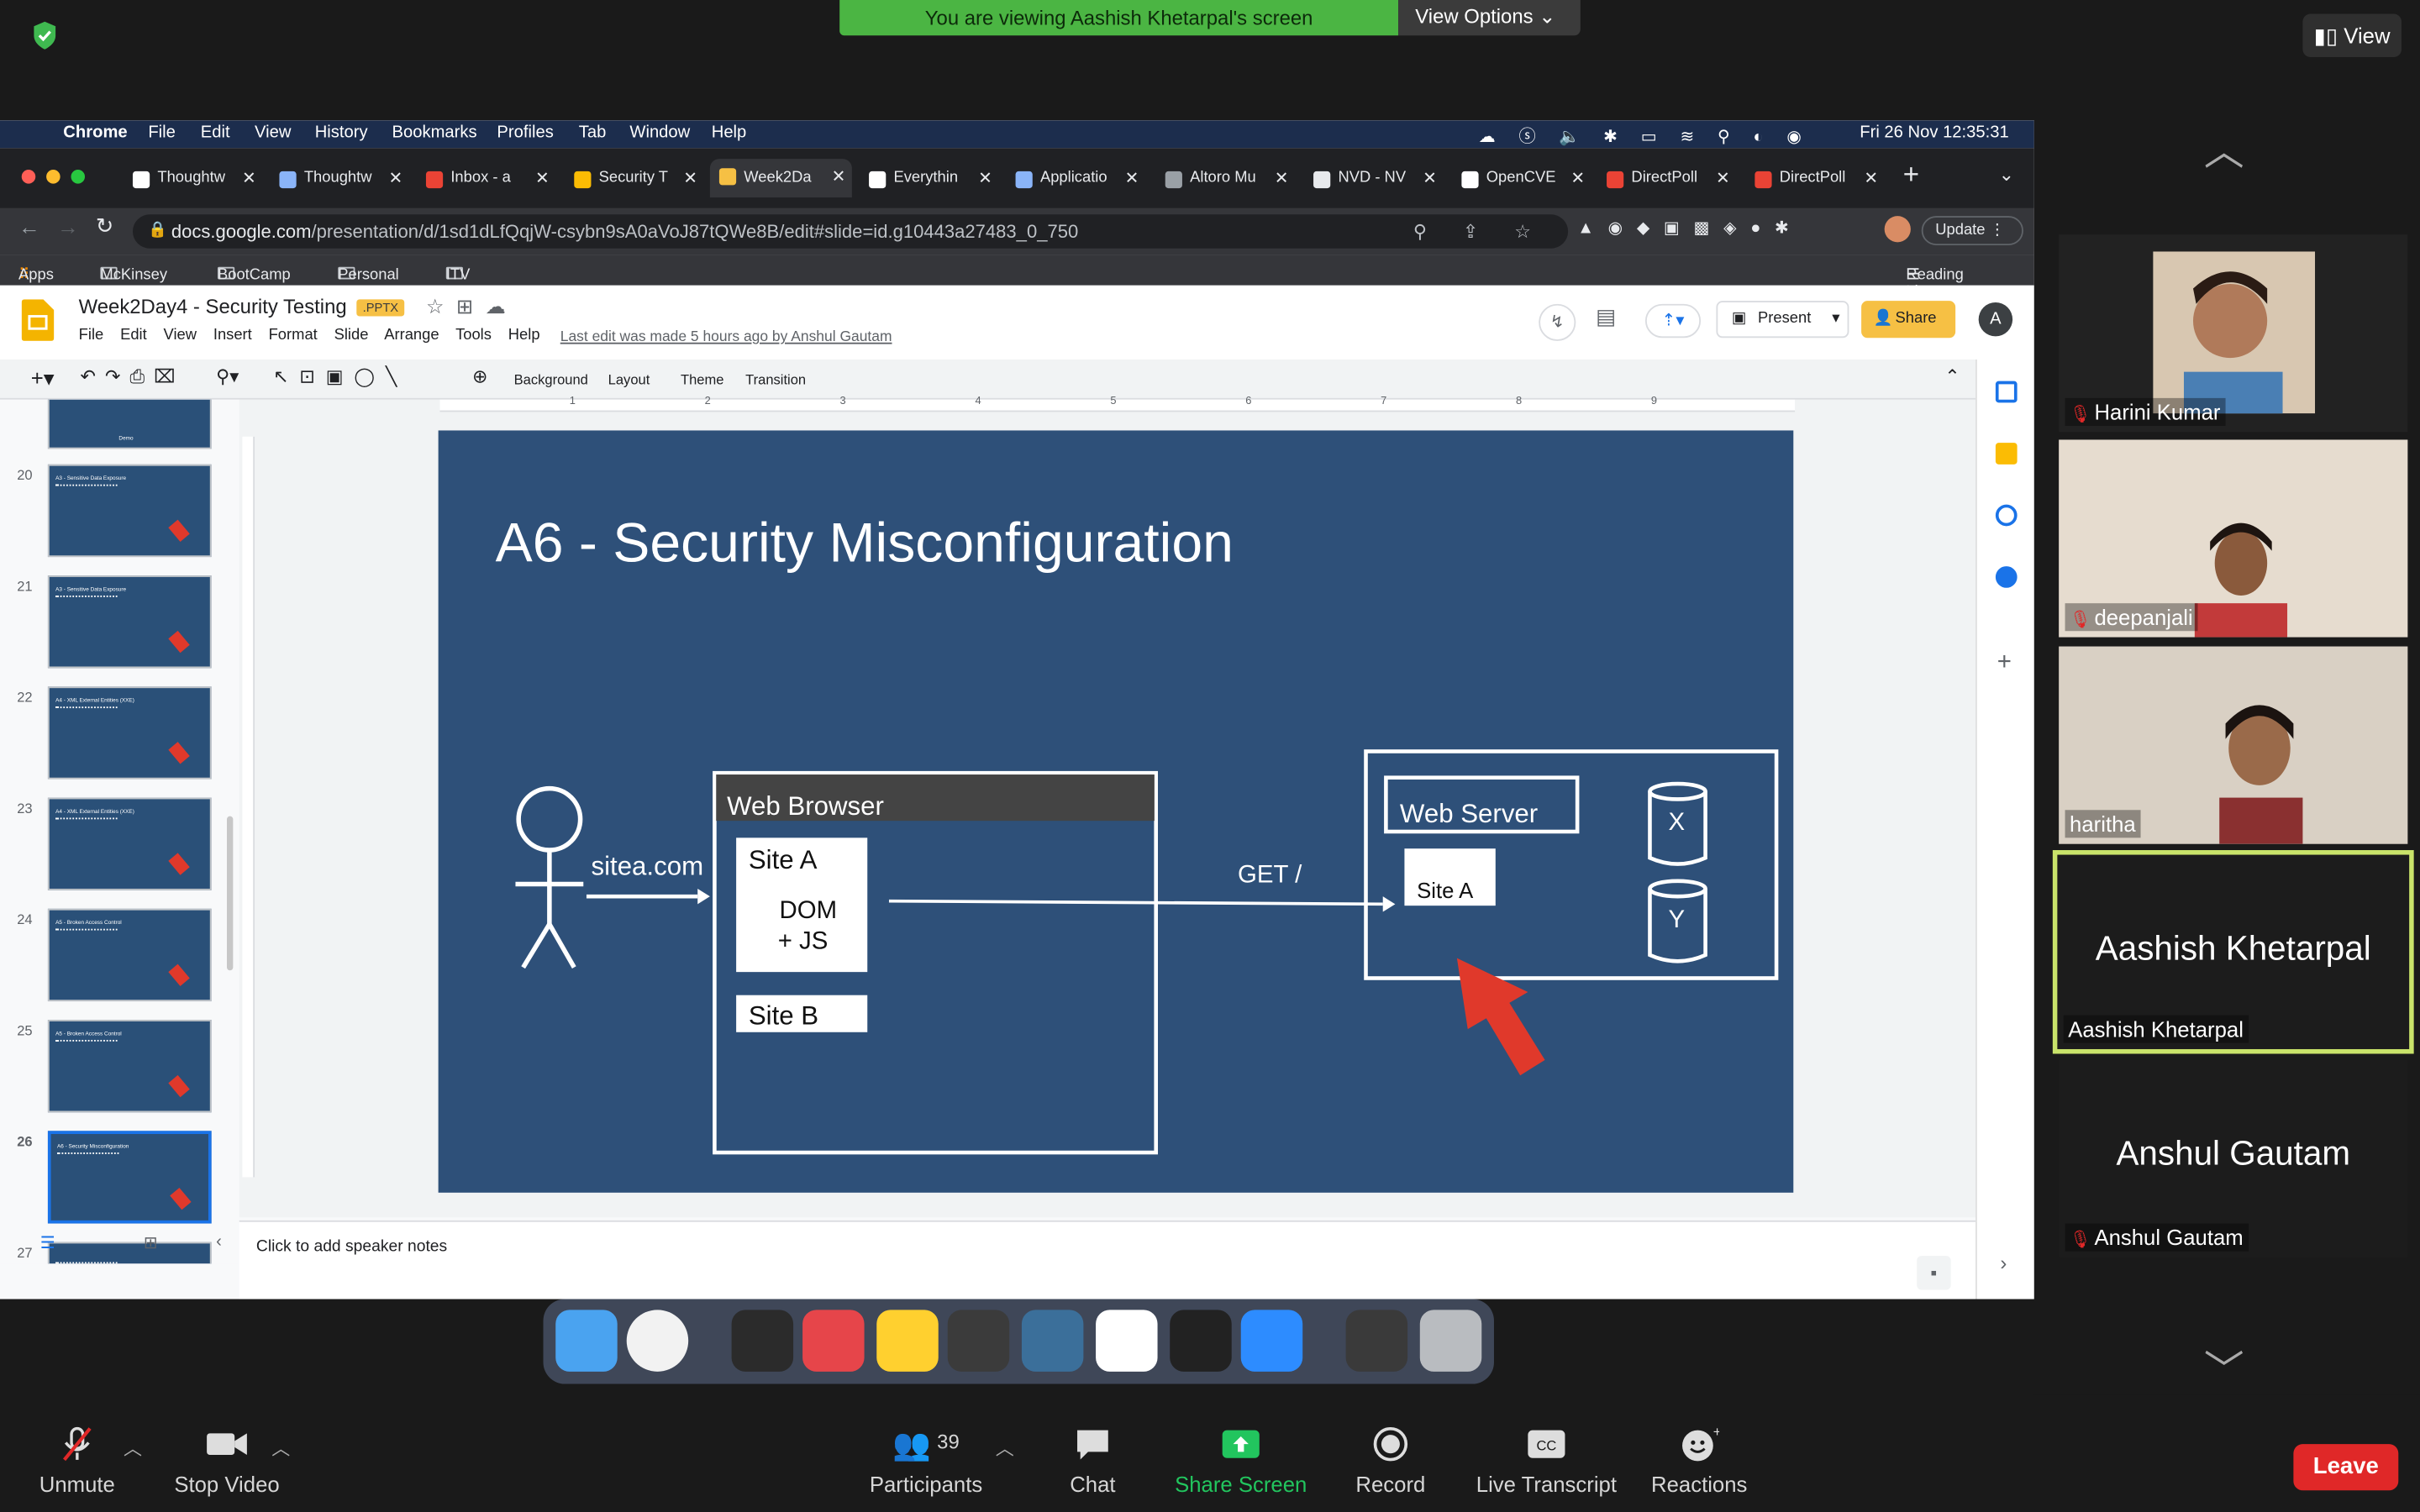 Image resolution: width=2420 pixels, height=1512 pixels. I want to click on docs-menu-edit: Edit, so click(133, 335).